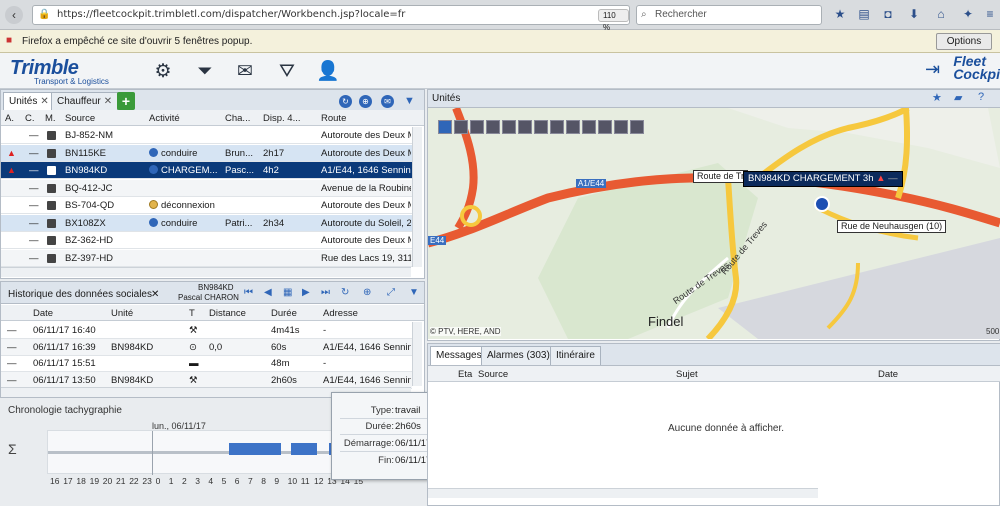  What do you see at coordinates (122, 313) in the screenshot?
I see `col-unit: Unité` at bounding box center [122, 313].